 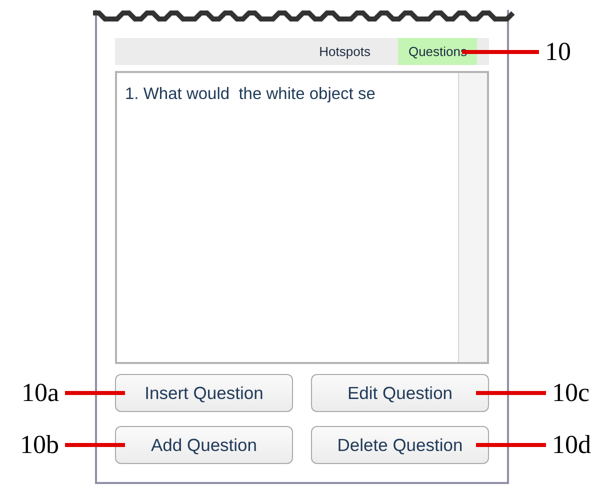 I want to click on callout-label: 10a, so click(x=40, y=393).